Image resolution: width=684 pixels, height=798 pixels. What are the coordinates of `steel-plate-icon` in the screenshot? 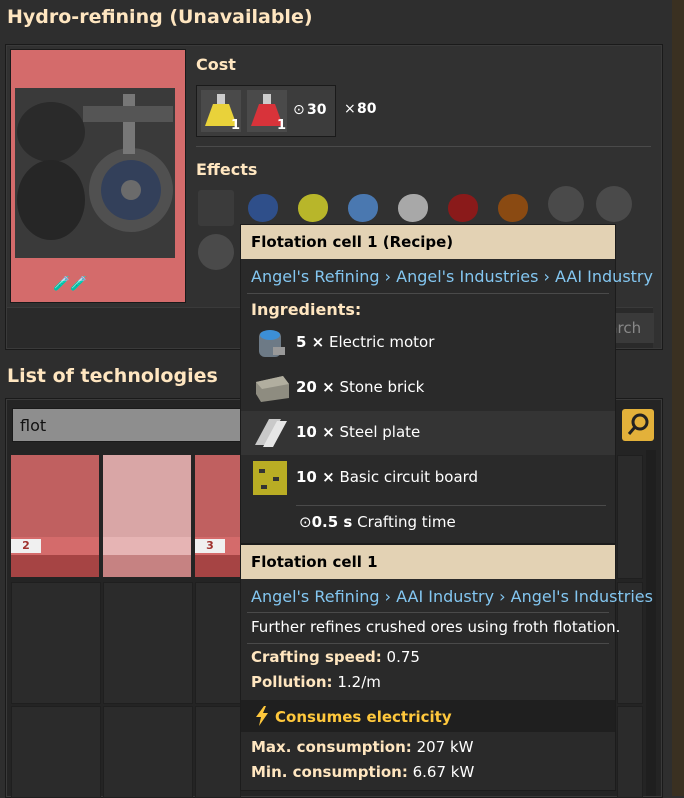 It's located at (271, 433).